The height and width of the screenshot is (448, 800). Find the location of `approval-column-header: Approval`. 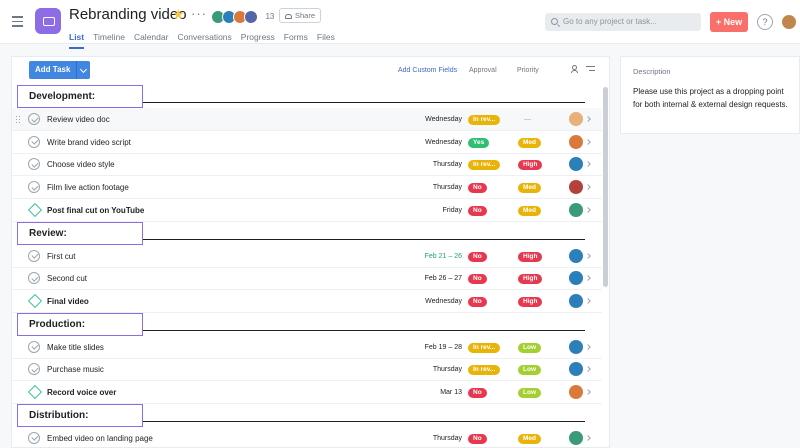

approval-column-header: Approval is located at coordinates (483, 70).